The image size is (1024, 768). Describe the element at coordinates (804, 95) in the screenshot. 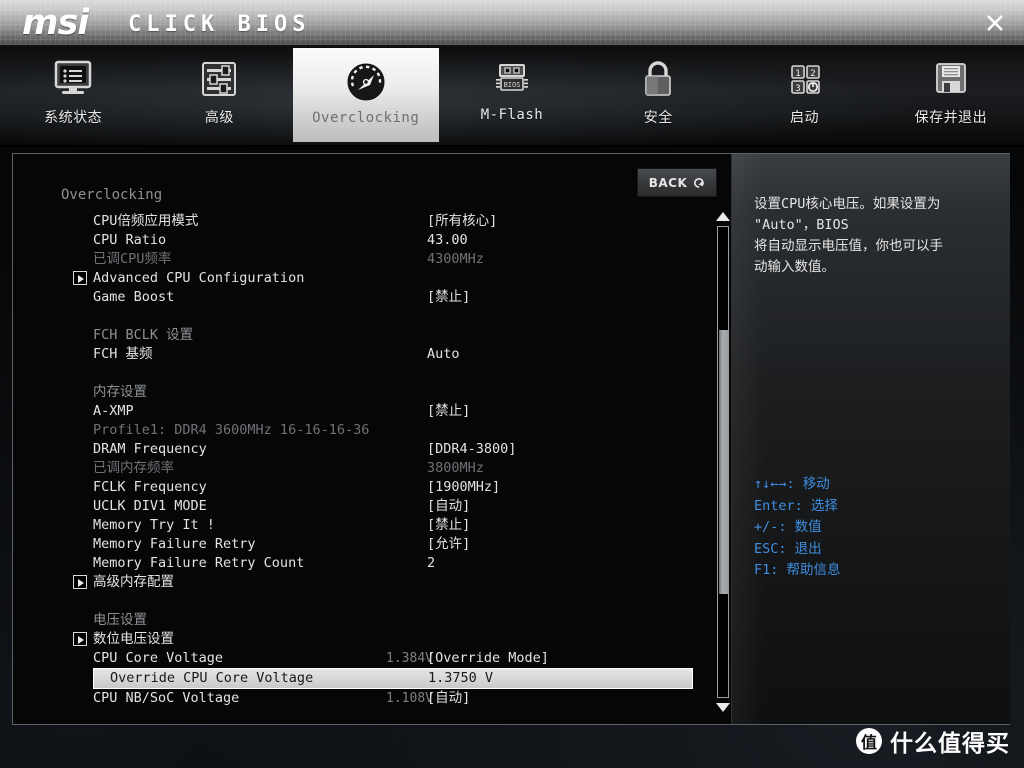

I see `nav-item-: 1 2 3 启动` at that location.